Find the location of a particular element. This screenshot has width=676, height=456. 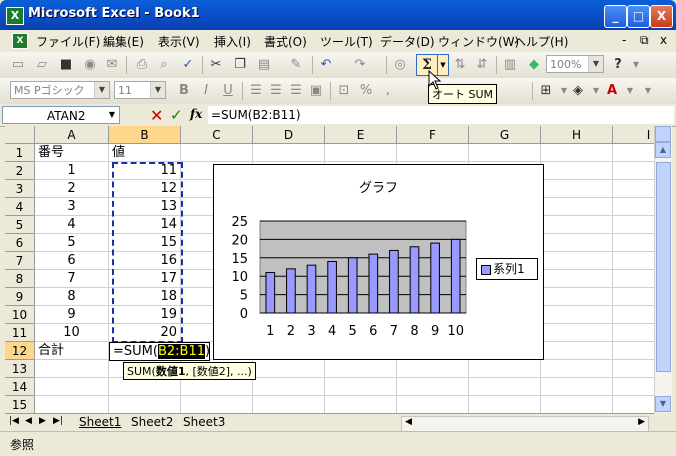

cell-b9: 18 is located at coordinates (145, 297).